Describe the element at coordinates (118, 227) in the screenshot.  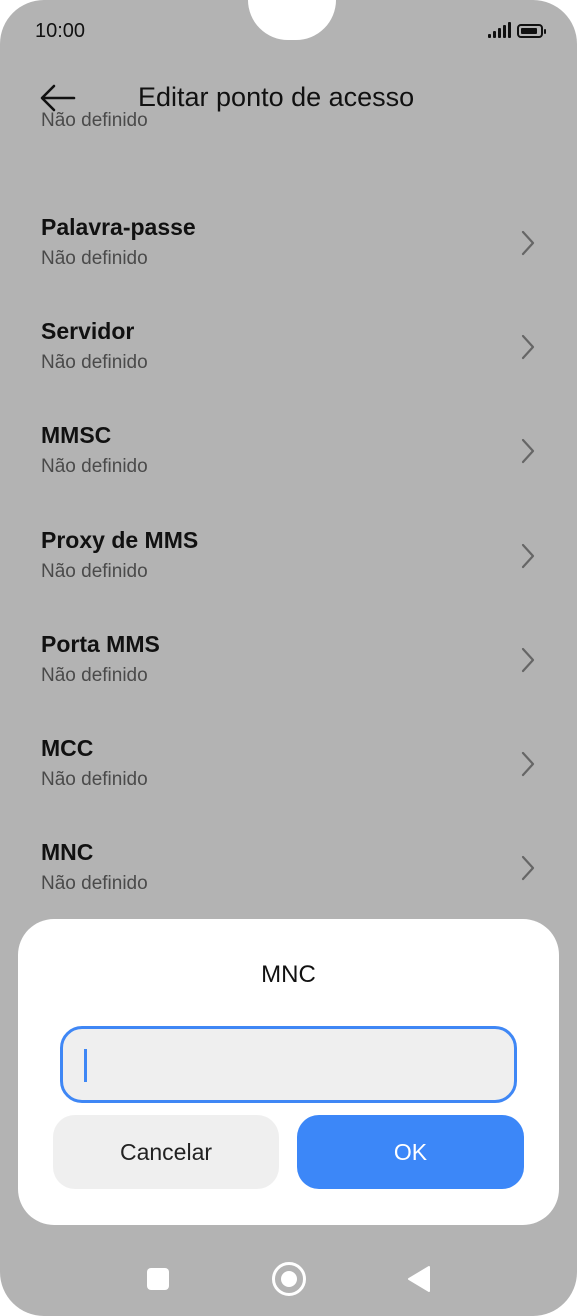
I see `list-item-label: Palavra-passe` at that location.